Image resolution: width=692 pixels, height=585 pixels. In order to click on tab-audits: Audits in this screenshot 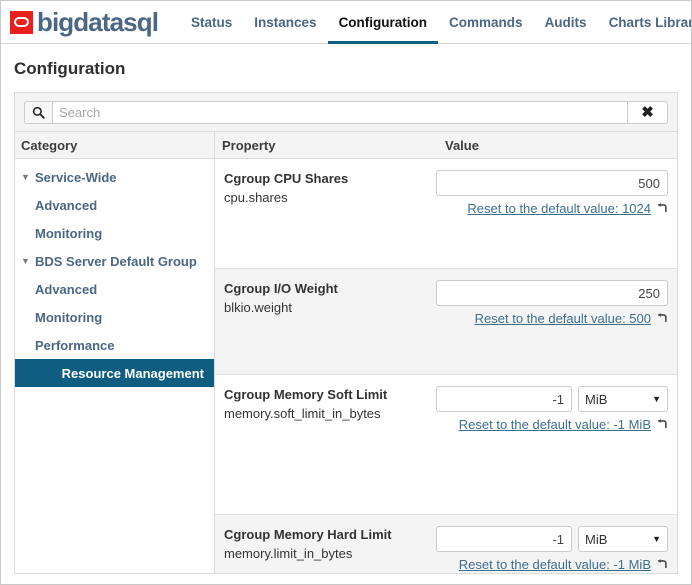, I will do `click(566, 22)`.